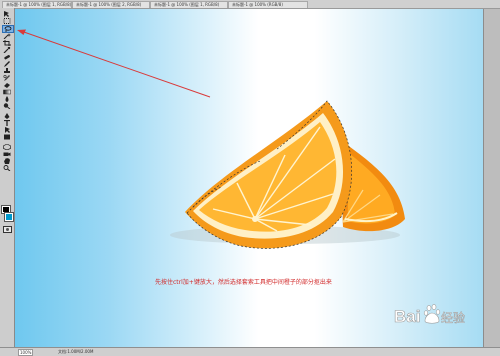 The height and width of the screenshot is (356, 500). I want to click on 3d-rotate-tool-icon, so click(7, 147).